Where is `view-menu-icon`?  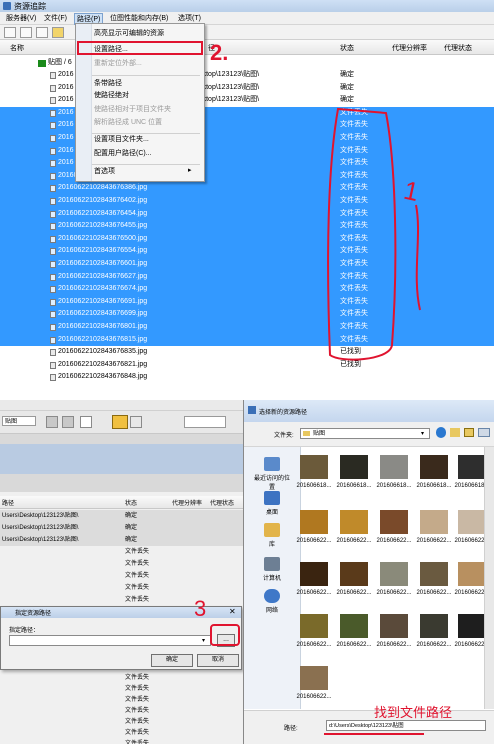 view-menu-icon is located at coordinates (484, 432).